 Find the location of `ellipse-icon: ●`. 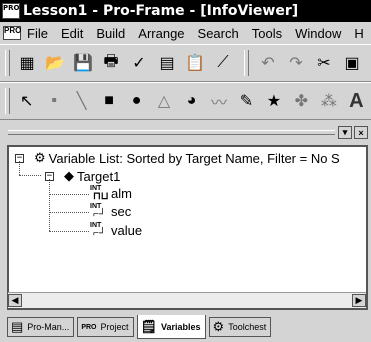

ellipse-icon: ● is located at coordinates (136, 101).